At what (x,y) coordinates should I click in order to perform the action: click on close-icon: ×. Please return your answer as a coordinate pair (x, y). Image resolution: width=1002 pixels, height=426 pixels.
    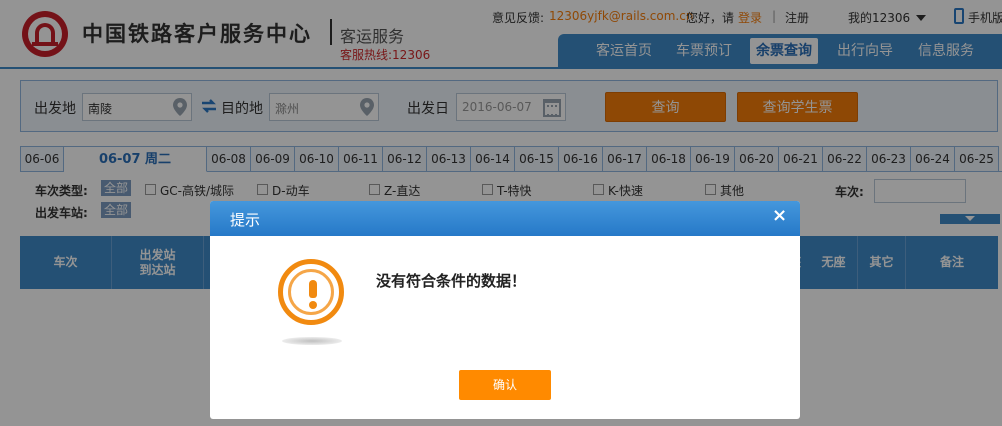
    Looking at the image, I should click on (779, 215).